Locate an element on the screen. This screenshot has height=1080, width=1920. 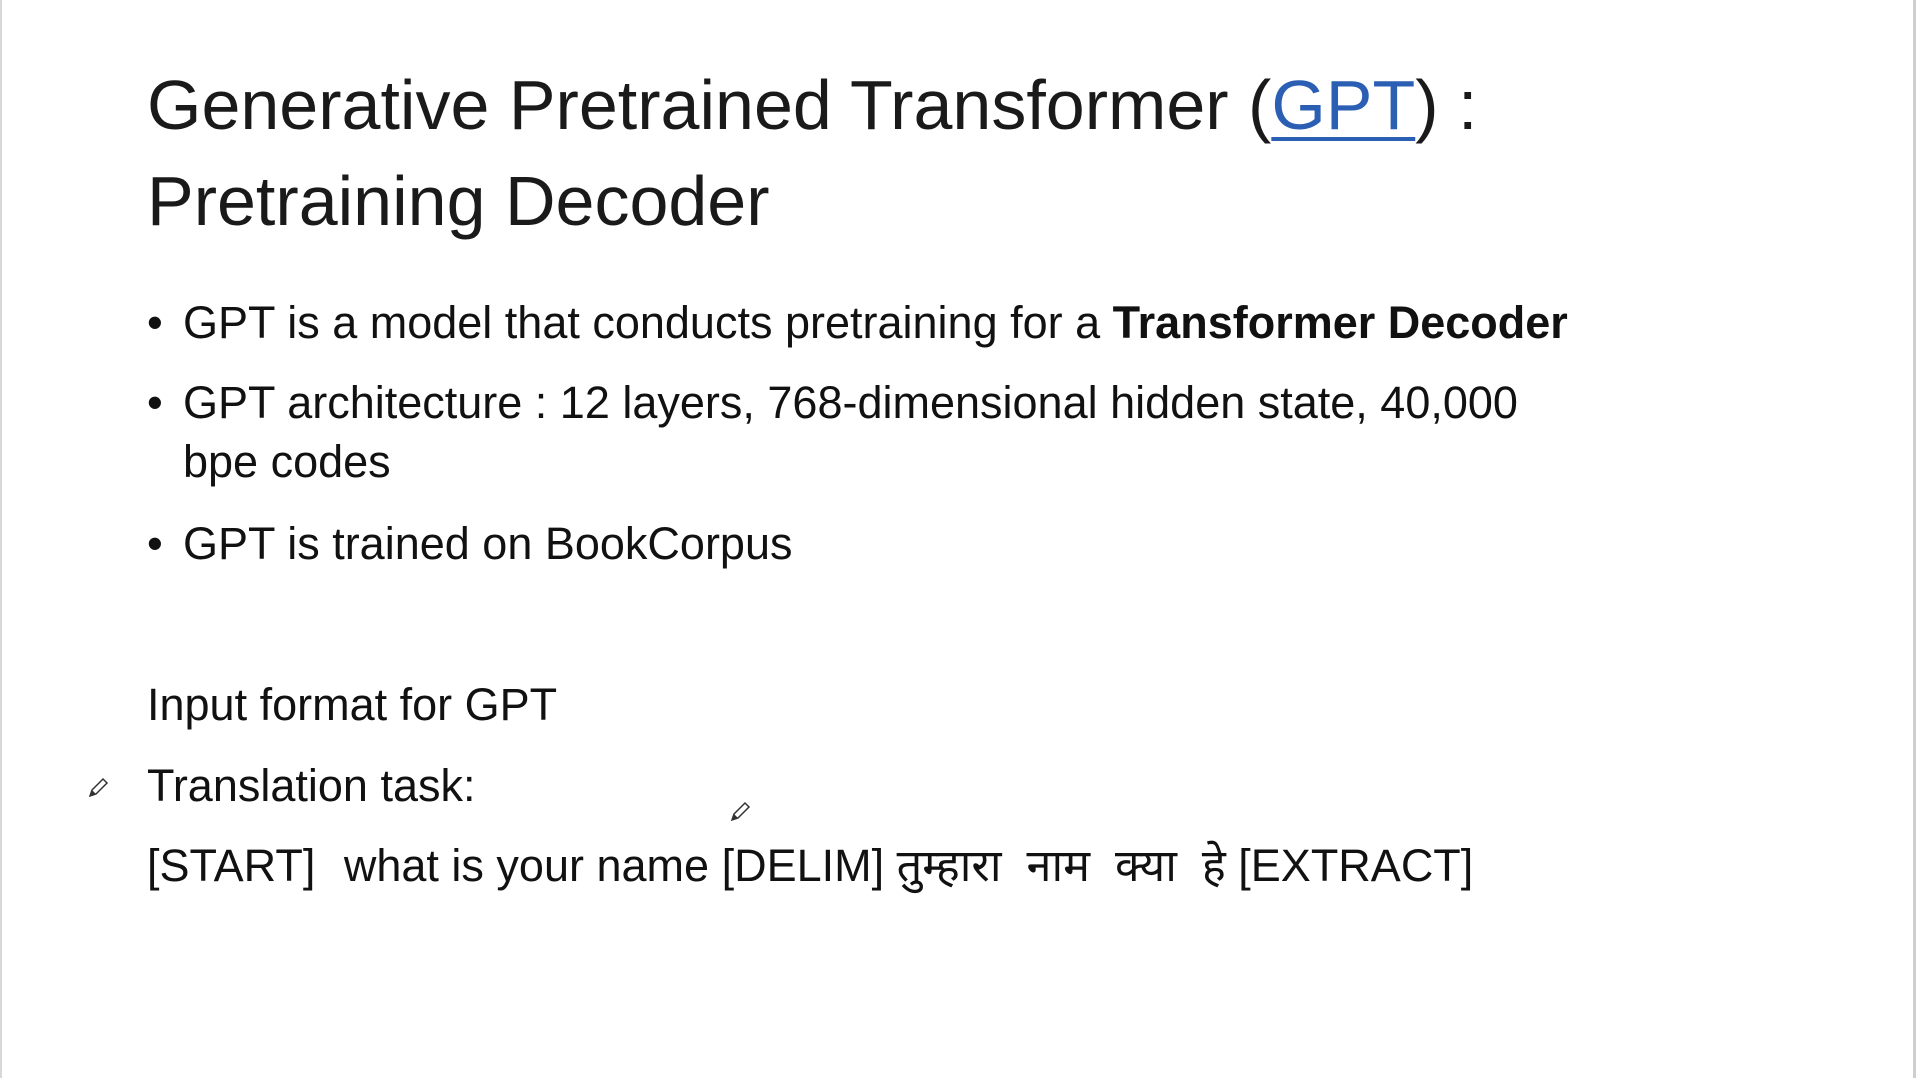
slide-title-line-2: Pretraining Decoder is located at coordinates (458, 201).